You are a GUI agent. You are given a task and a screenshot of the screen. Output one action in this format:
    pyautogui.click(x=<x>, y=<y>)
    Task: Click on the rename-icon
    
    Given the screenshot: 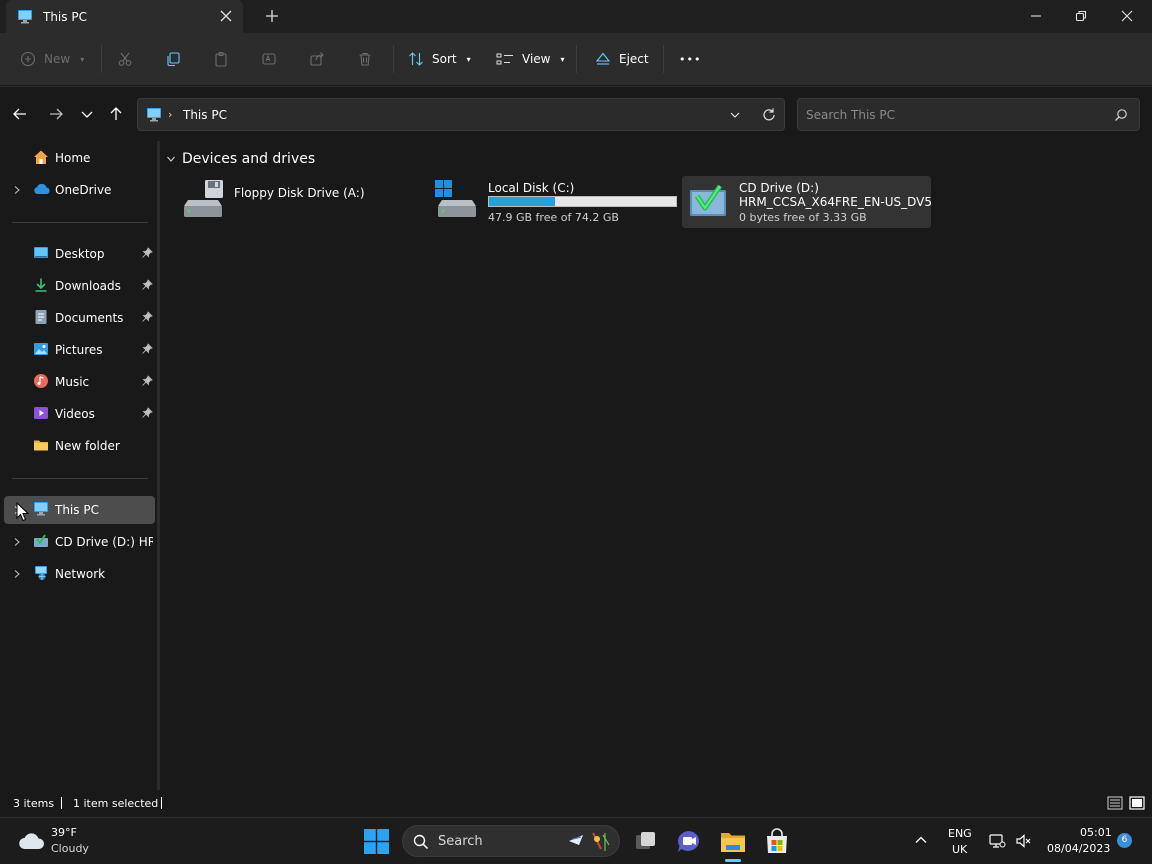 What is the action you would take?
    pyautogui.click(x=269, y=59)
    